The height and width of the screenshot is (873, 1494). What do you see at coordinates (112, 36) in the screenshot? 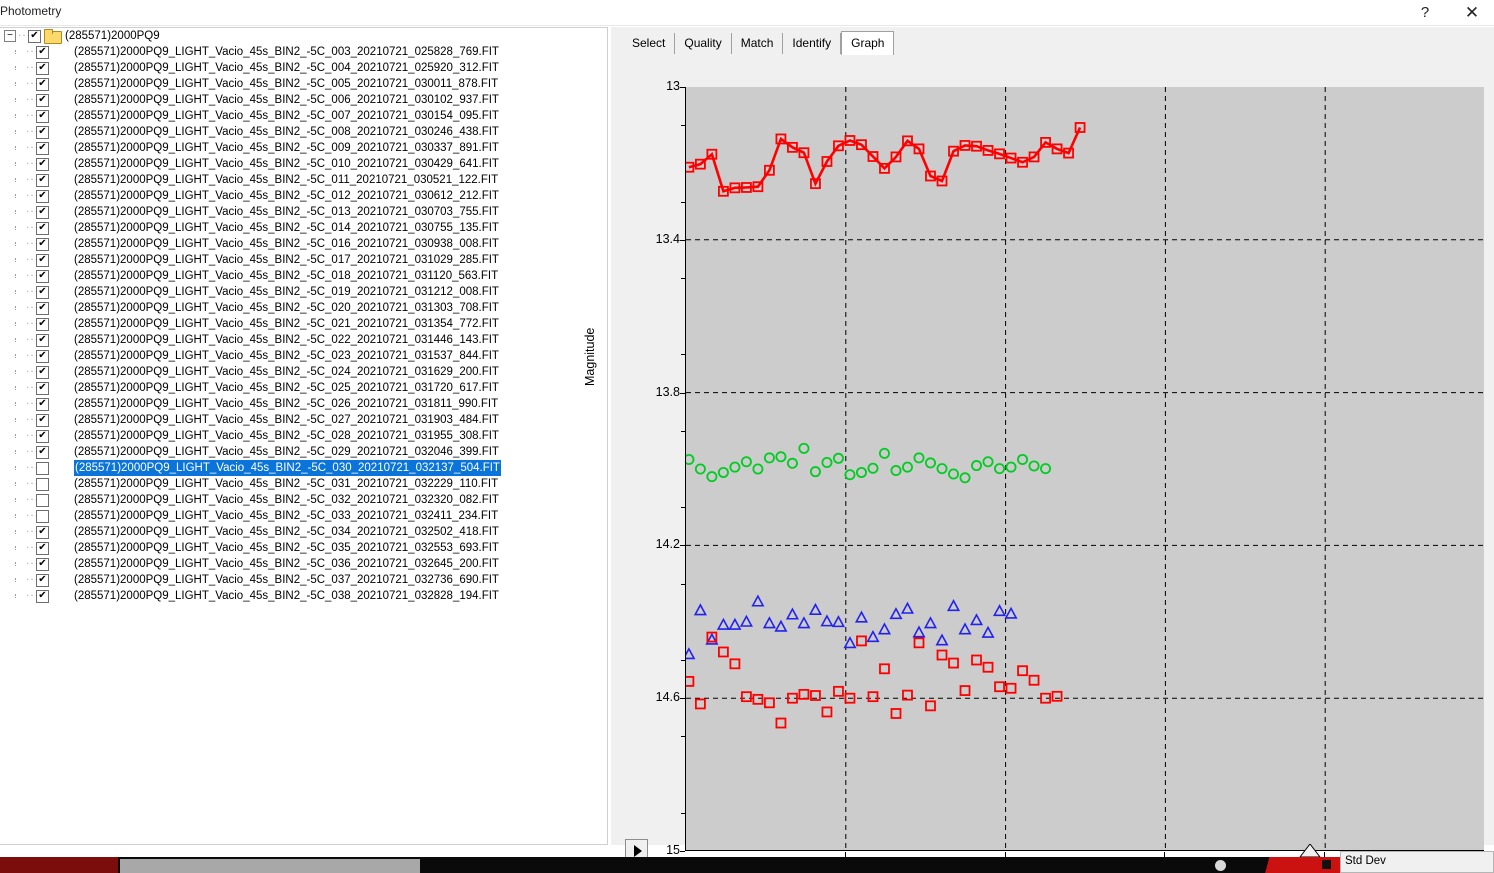
I see `tree-root-label: (285571)2000PQ9` at bounding box center [112, 36].